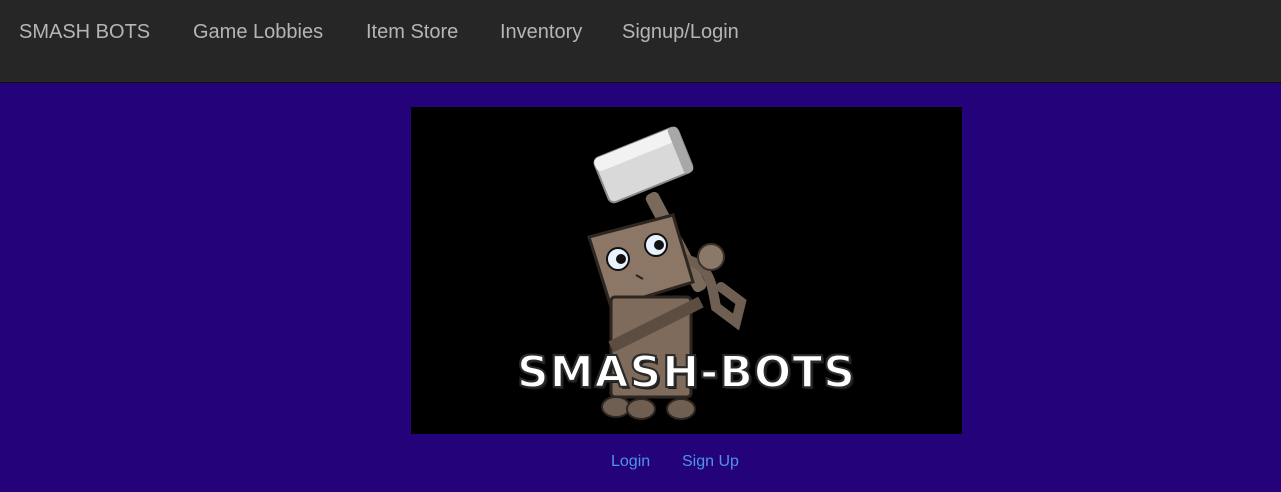 The image size is (1281, 492). Describe the element at coordinates (641, 261) in the screenshot. I see `robot-head` at that location.